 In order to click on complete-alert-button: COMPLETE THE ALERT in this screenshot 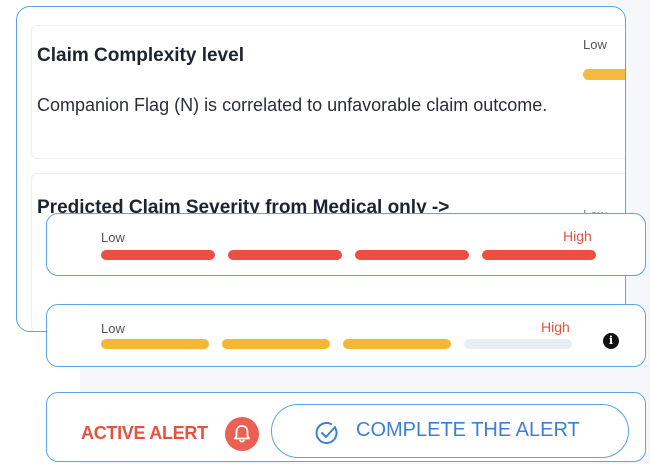, I will do `click(450, 431)`.